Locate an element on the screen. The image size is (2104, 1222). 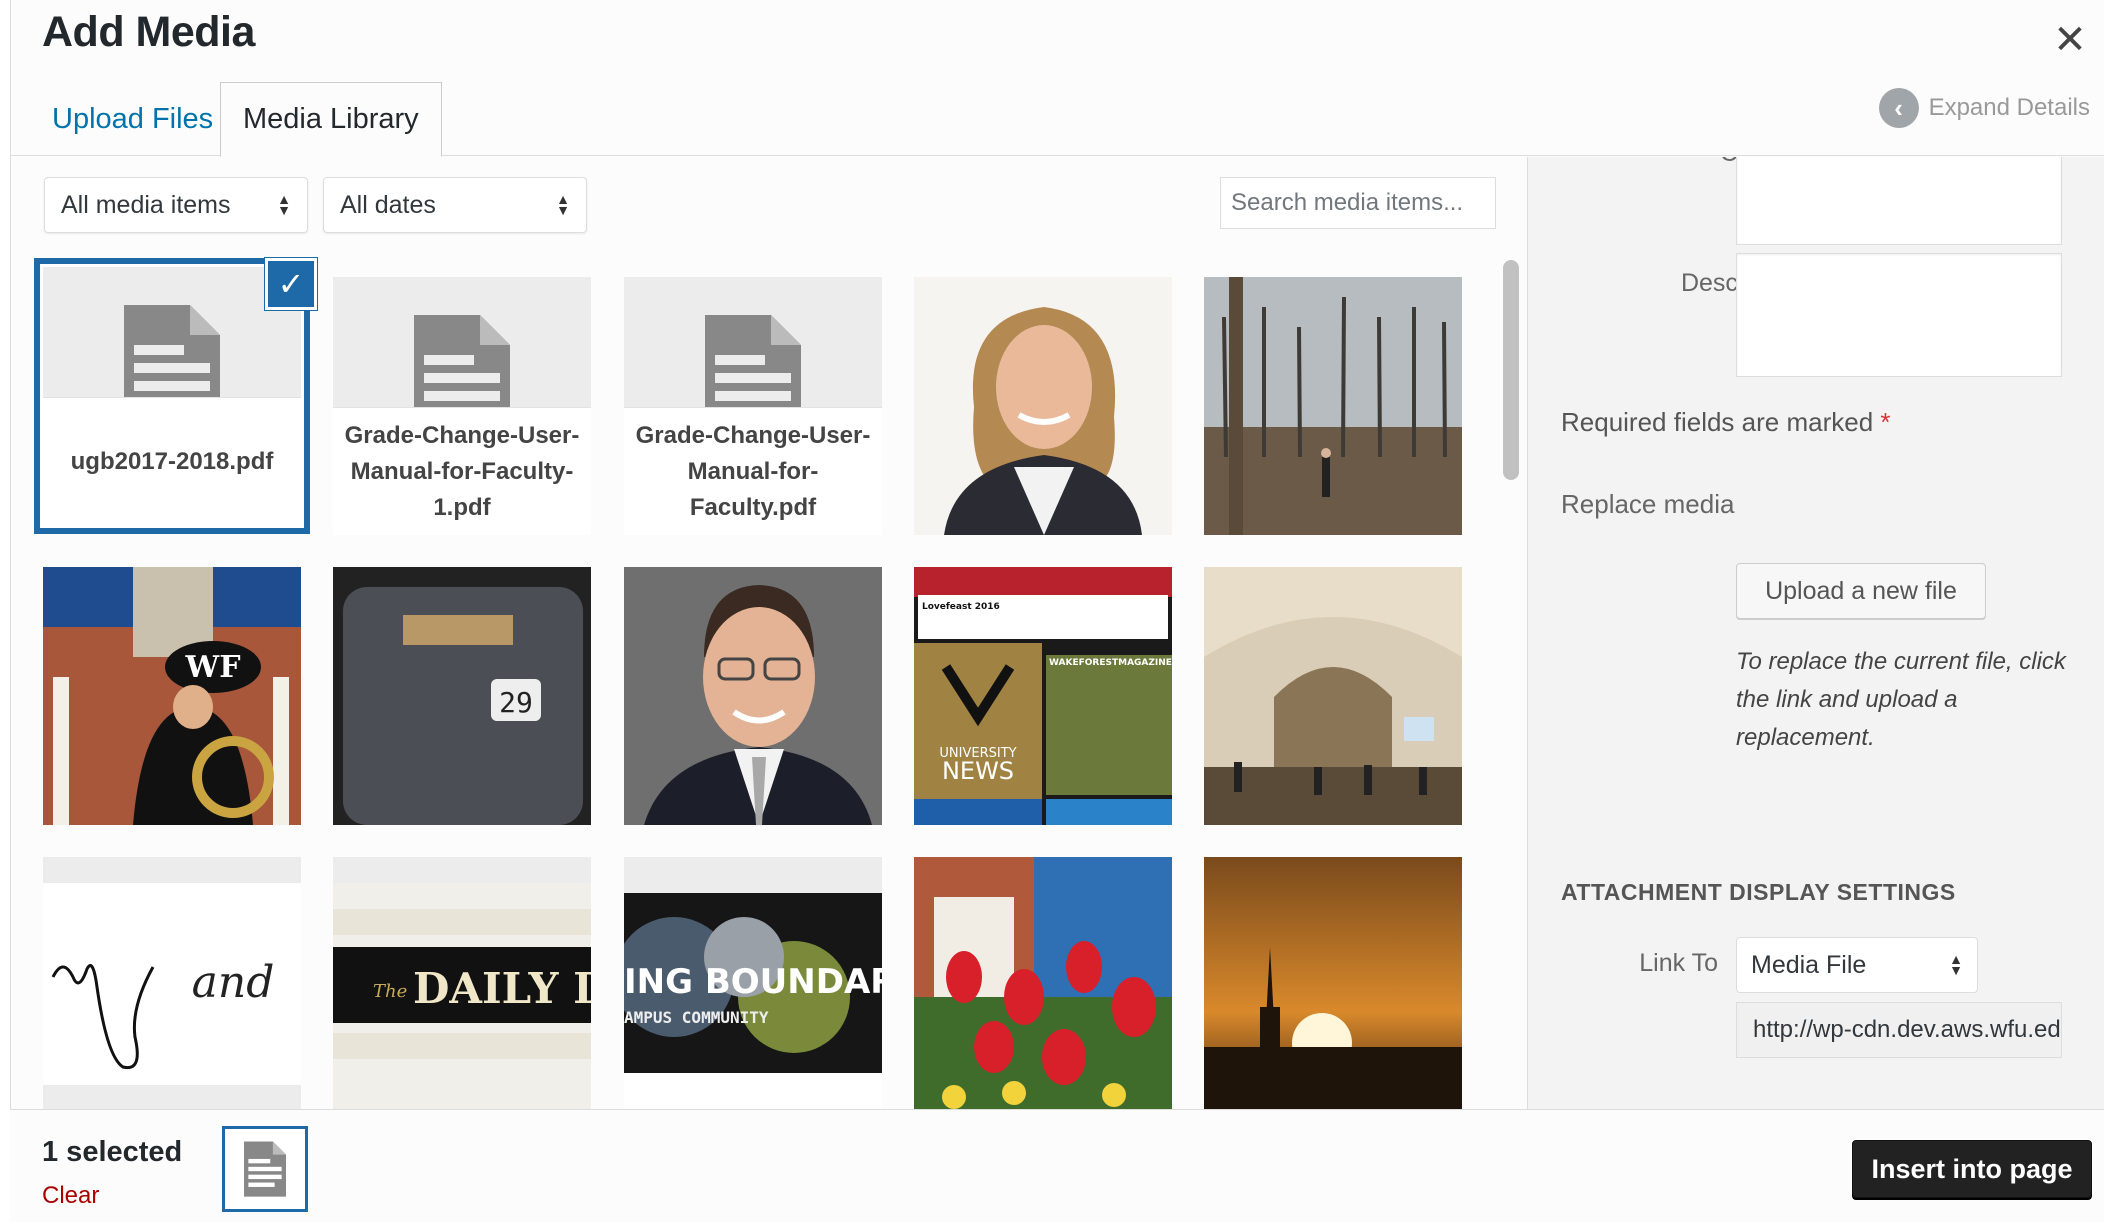
attachment-forest is located at coordinates (1333, 406).